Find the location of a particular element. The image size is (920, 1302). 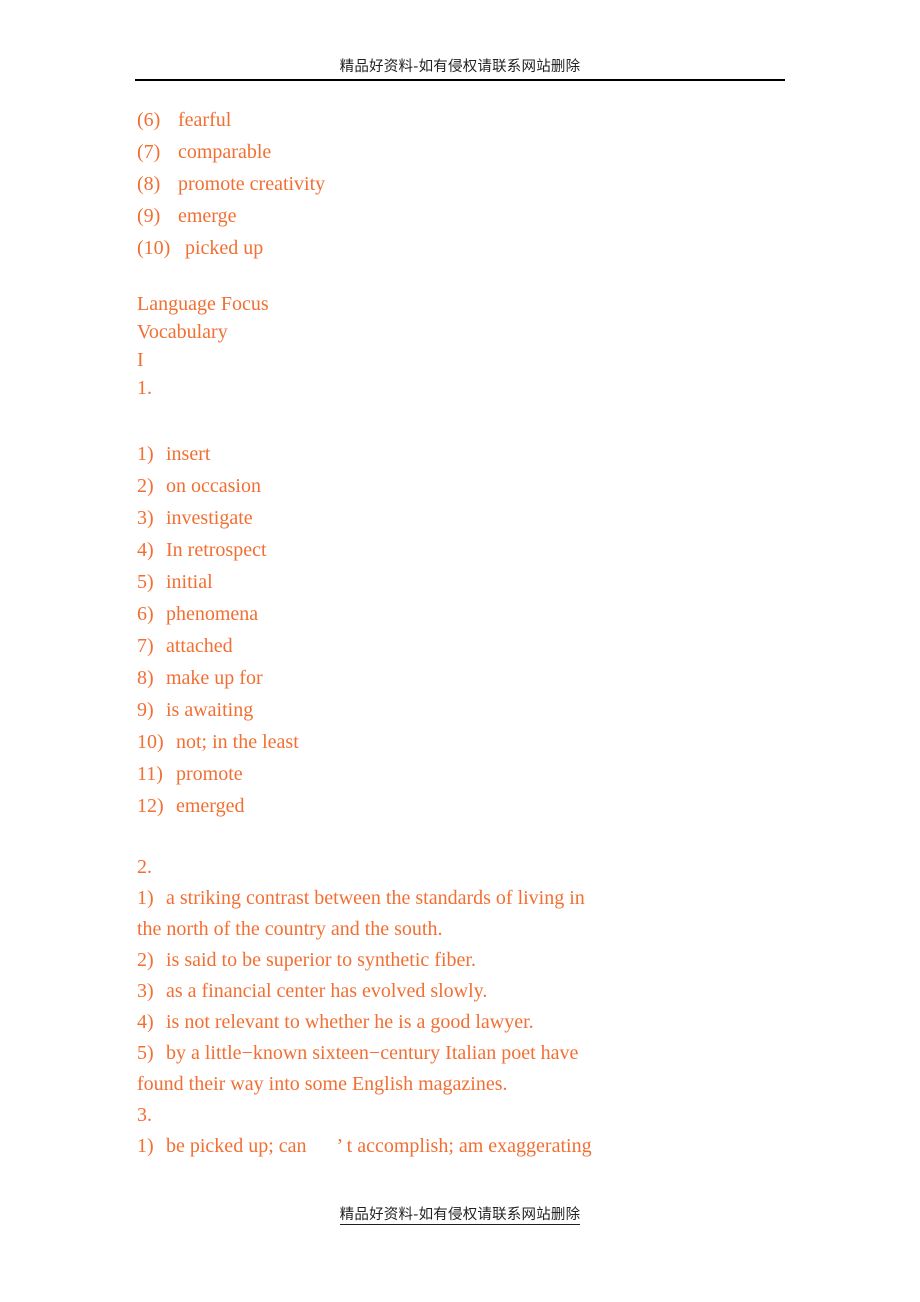

list-item-label: phenomena is located at coordinates (212, 614).